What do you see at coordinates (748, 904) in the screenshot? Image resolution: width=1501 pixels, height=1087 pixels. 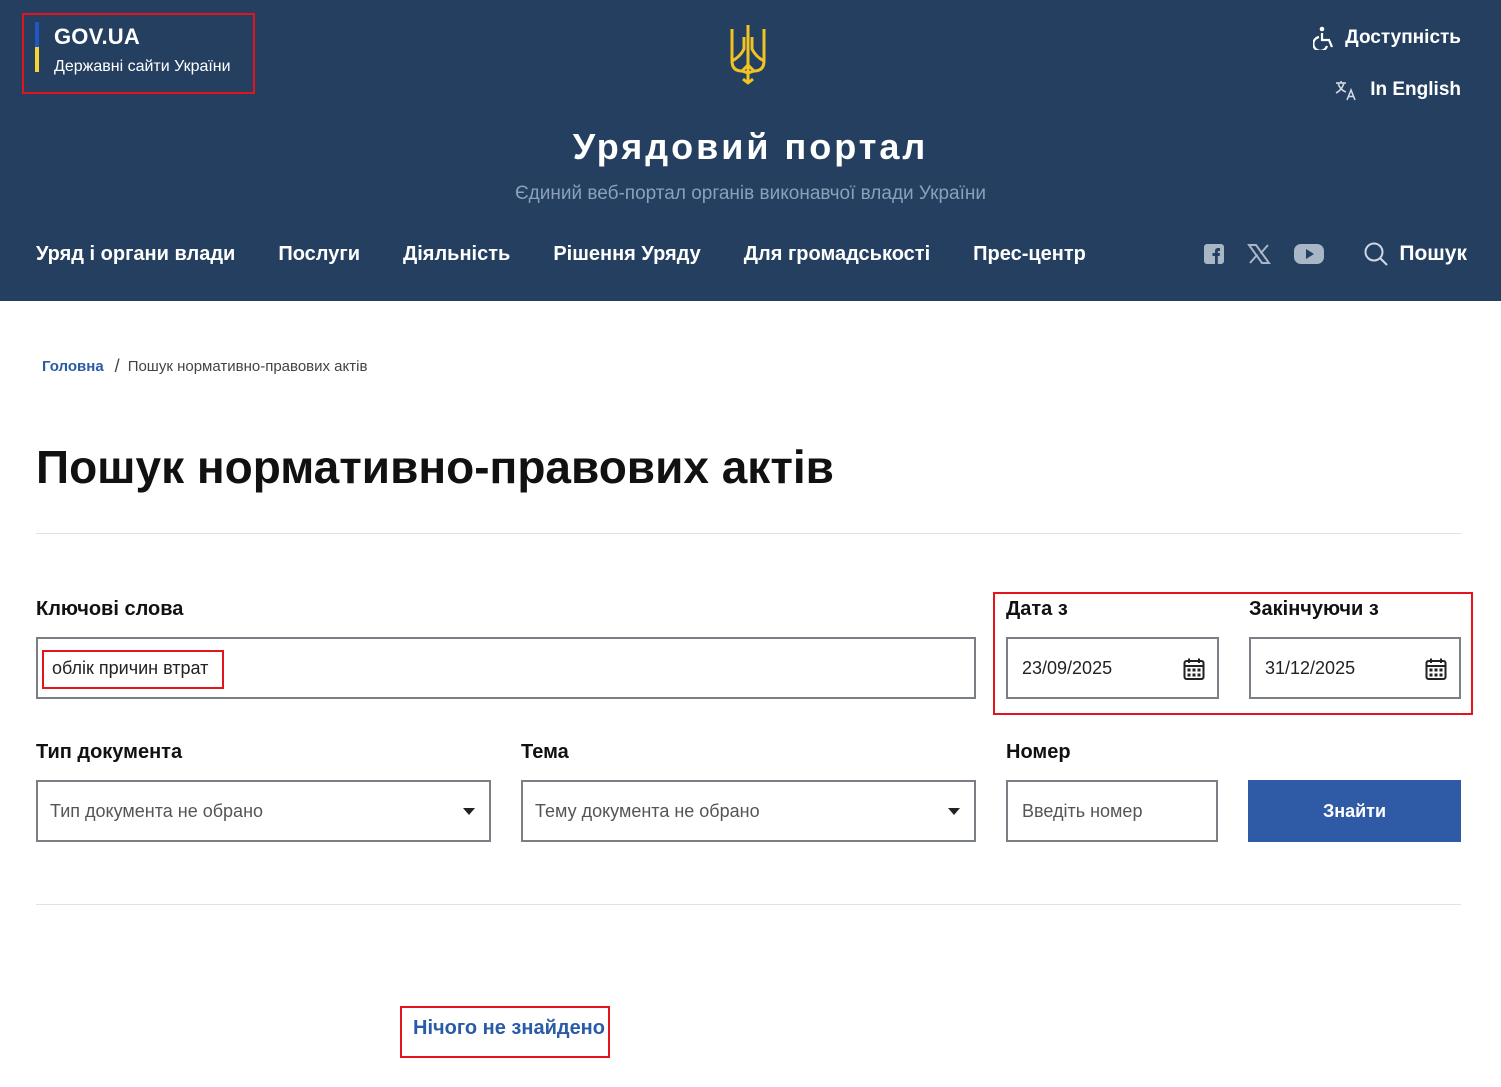 I see `form-divider` at bounding box center [748, 904].